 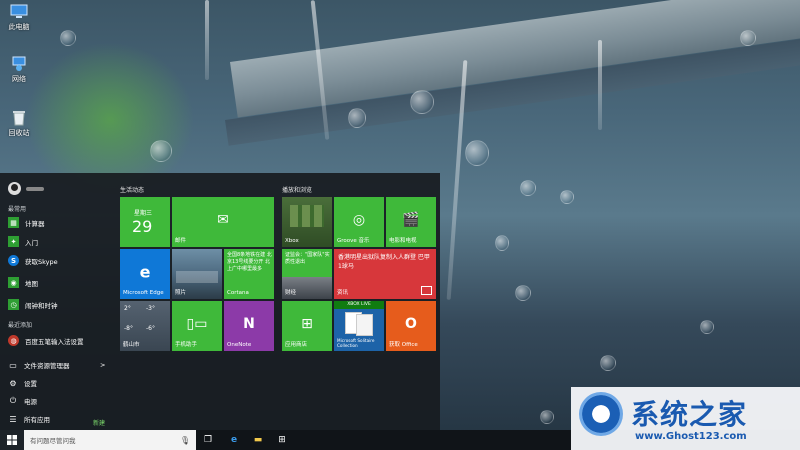 I want to click on phone-icon: ▯▭, so click(x=197, y=323).